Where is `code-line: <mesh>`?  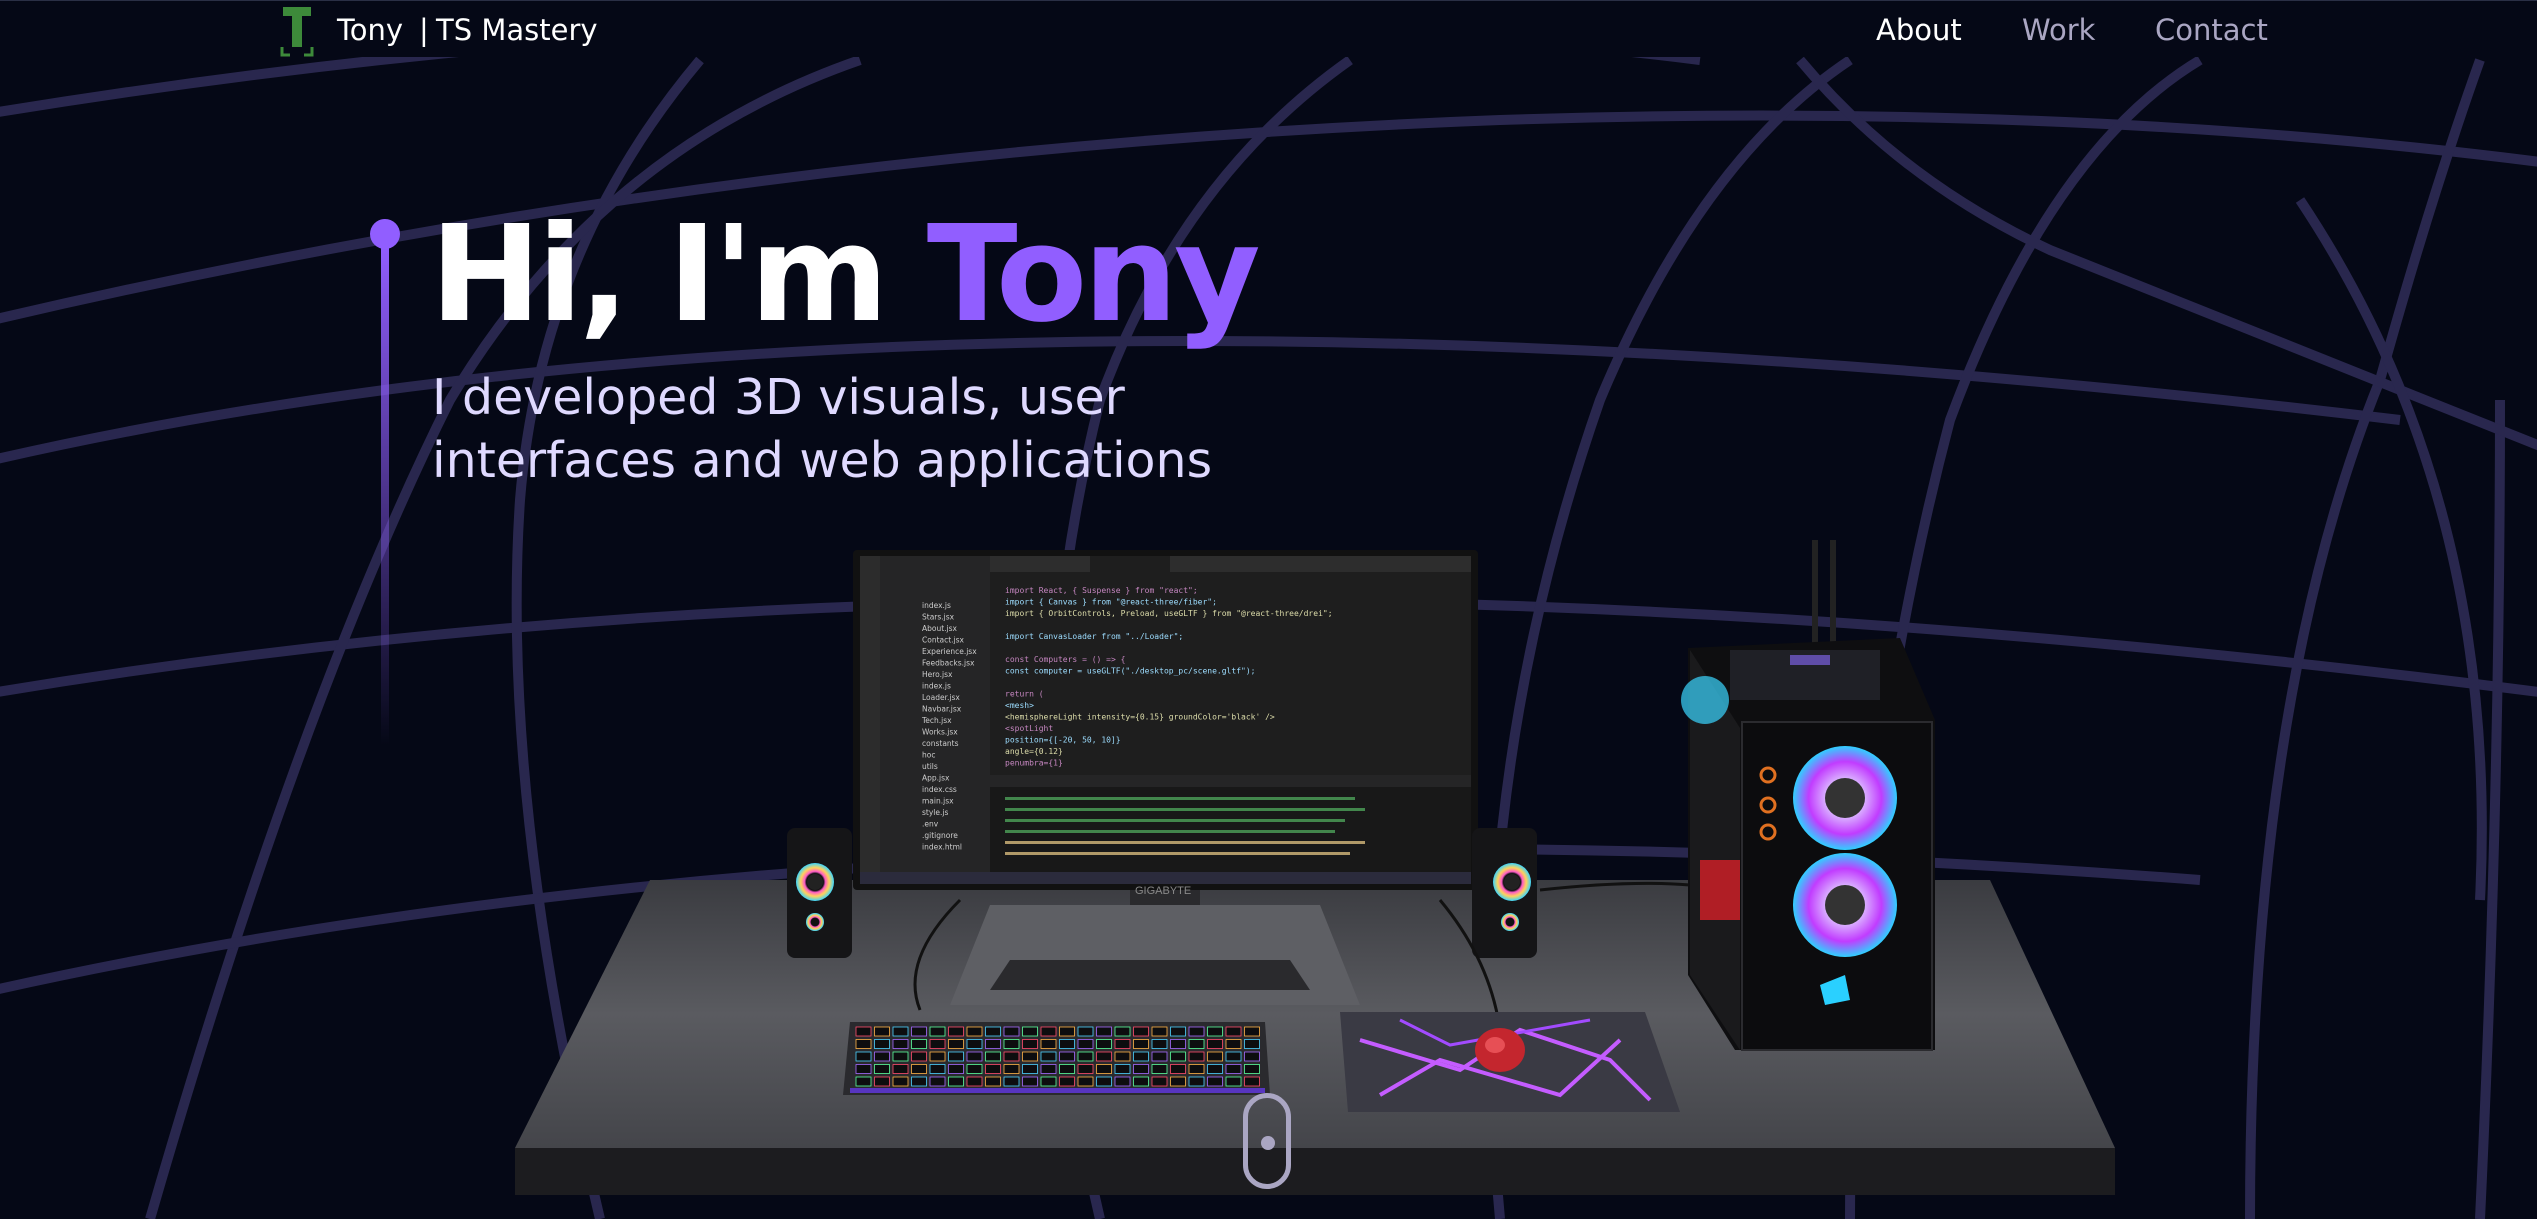
code-line: <mesh> is located at coordinates (1019, 705).